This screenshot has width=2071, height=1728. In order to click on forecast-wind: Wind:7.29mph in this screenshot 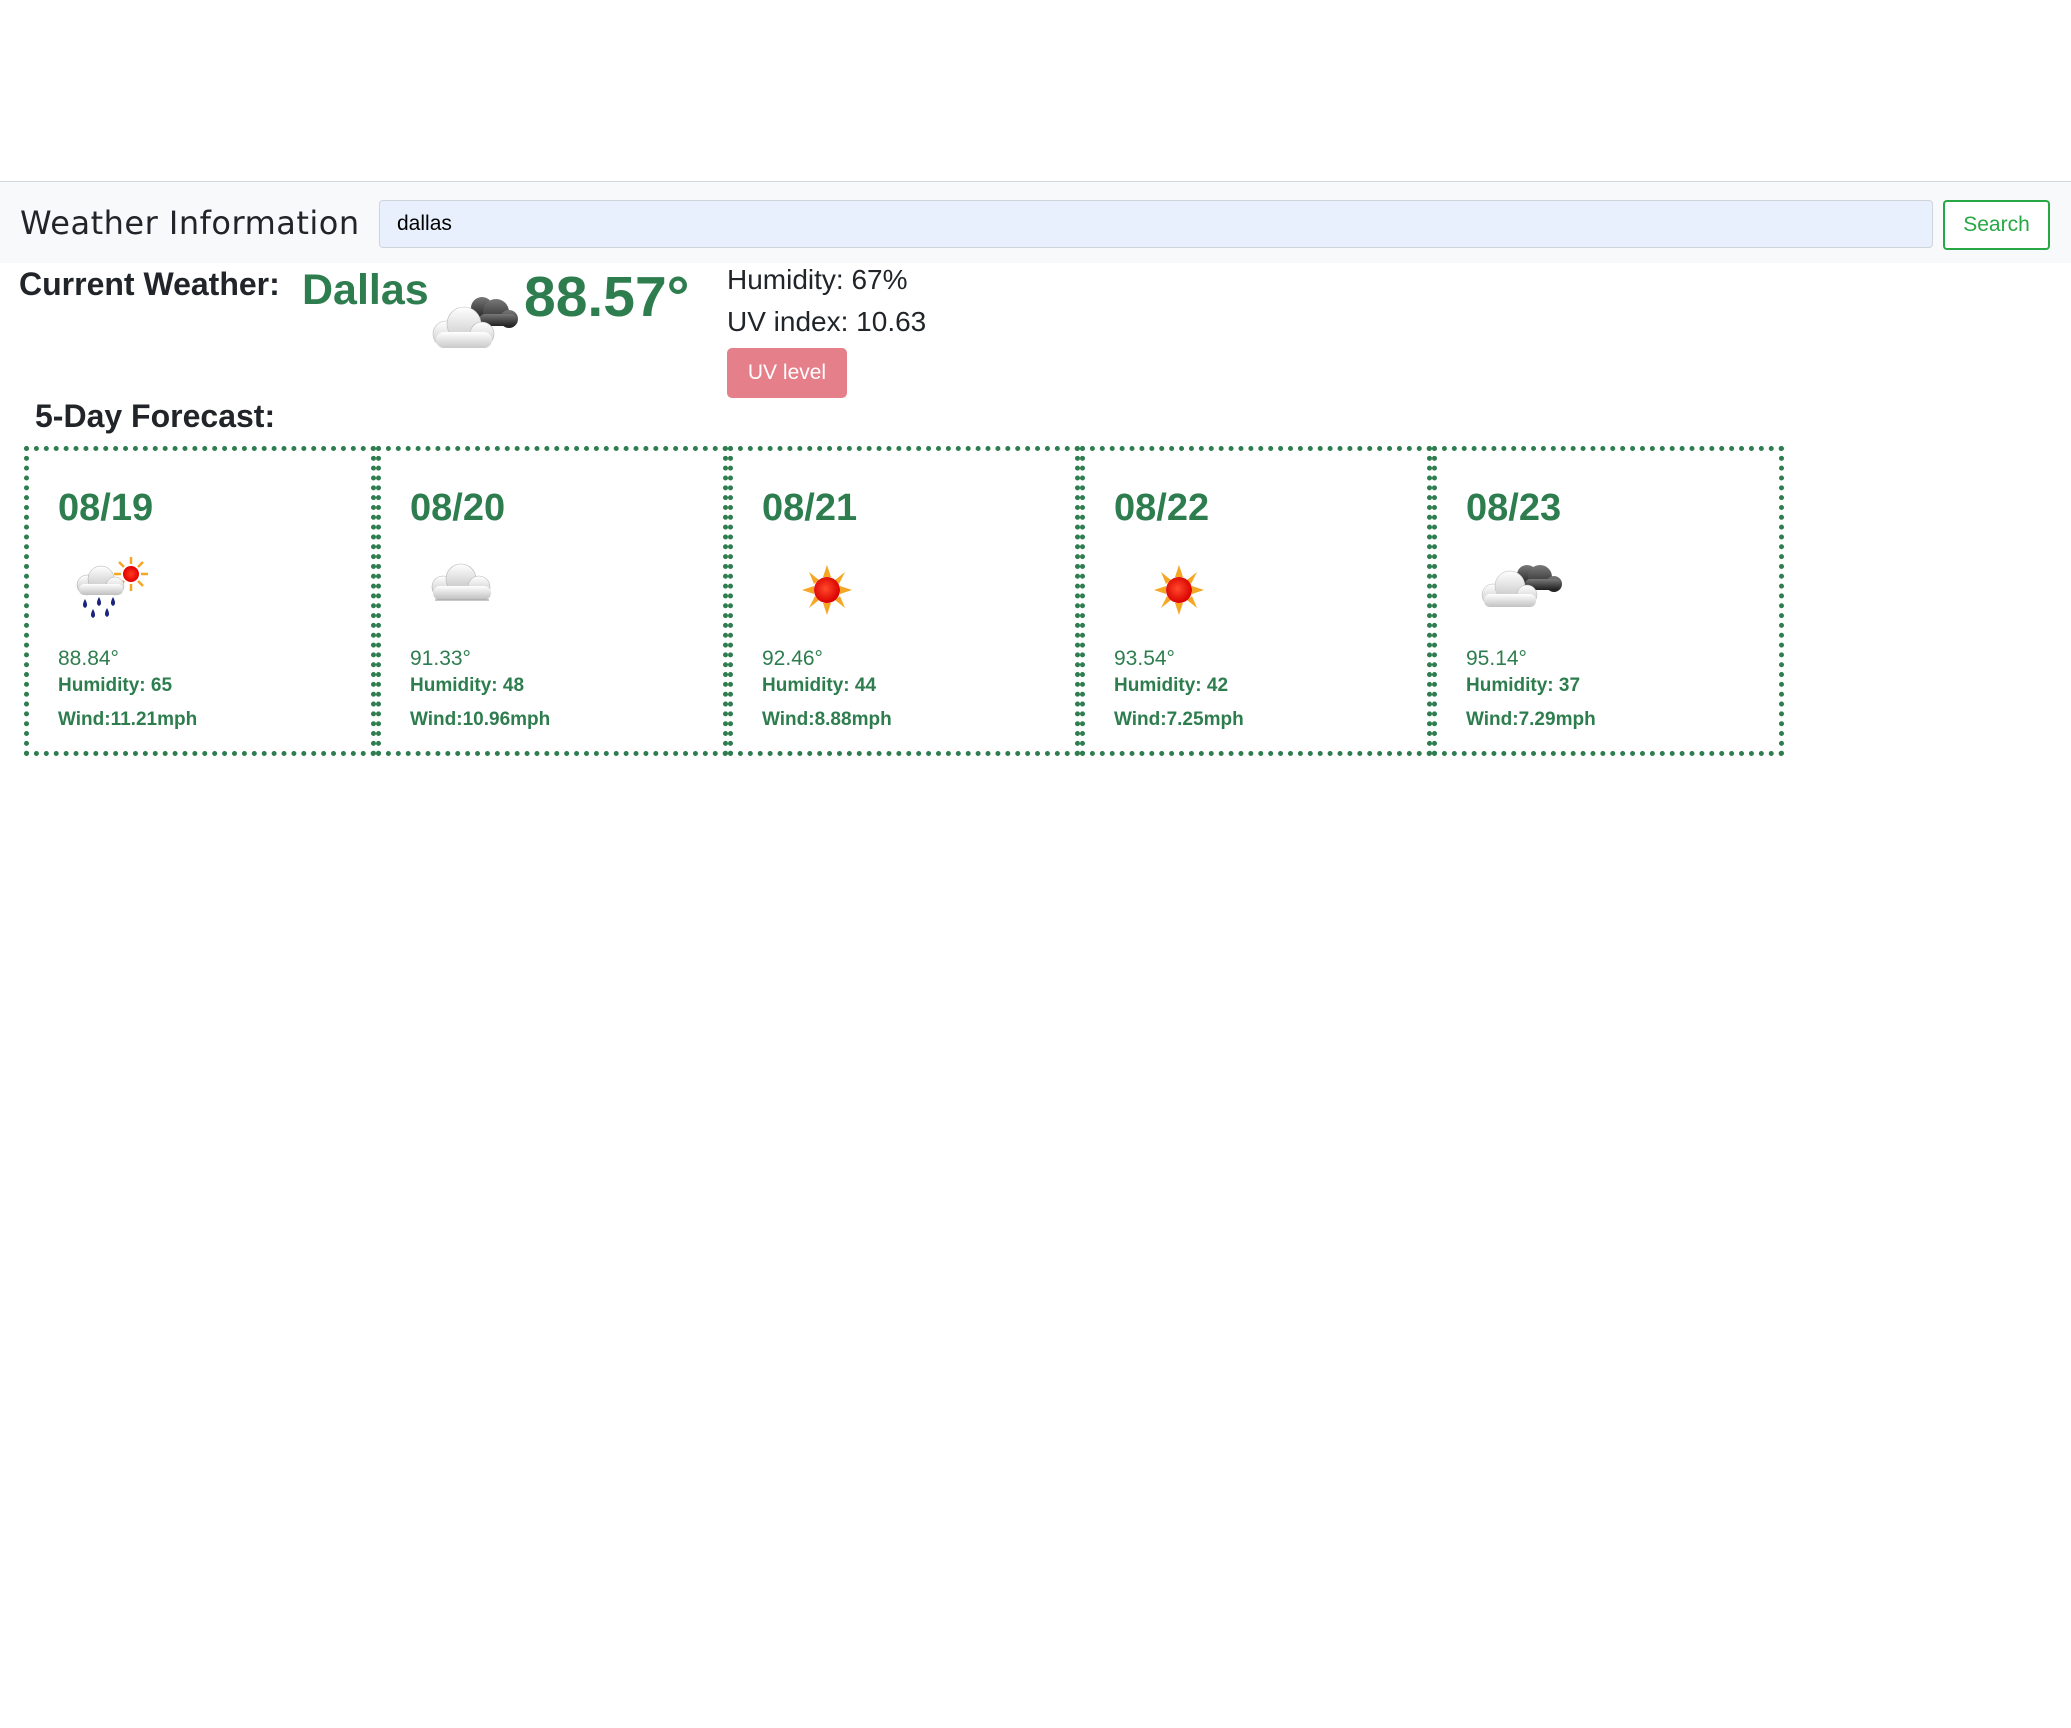, I will do `click(1531, 719)`.